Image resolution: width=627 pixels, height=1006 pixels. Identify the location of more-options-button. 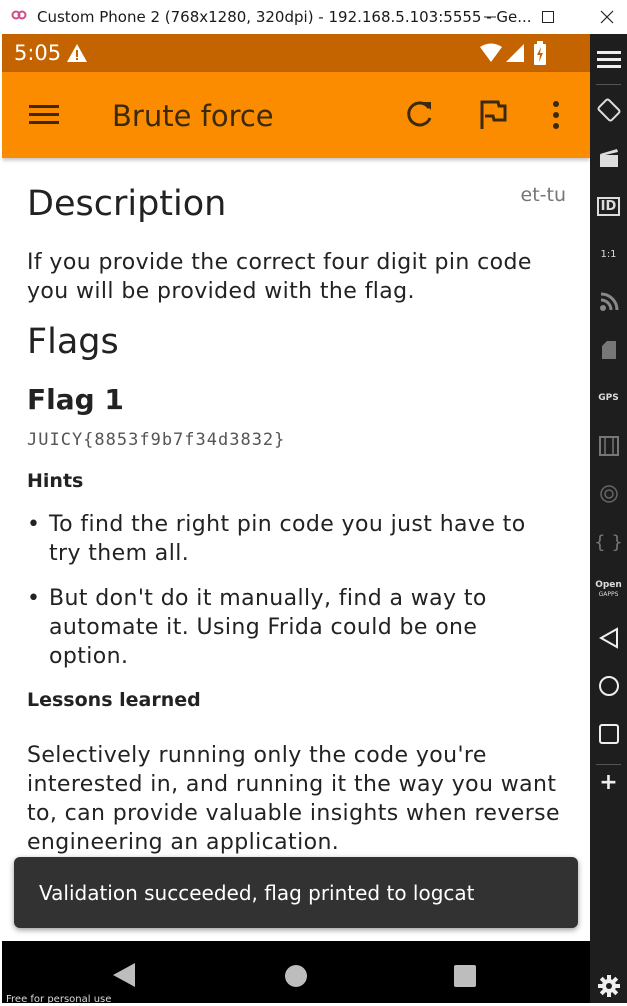
(556, 115).